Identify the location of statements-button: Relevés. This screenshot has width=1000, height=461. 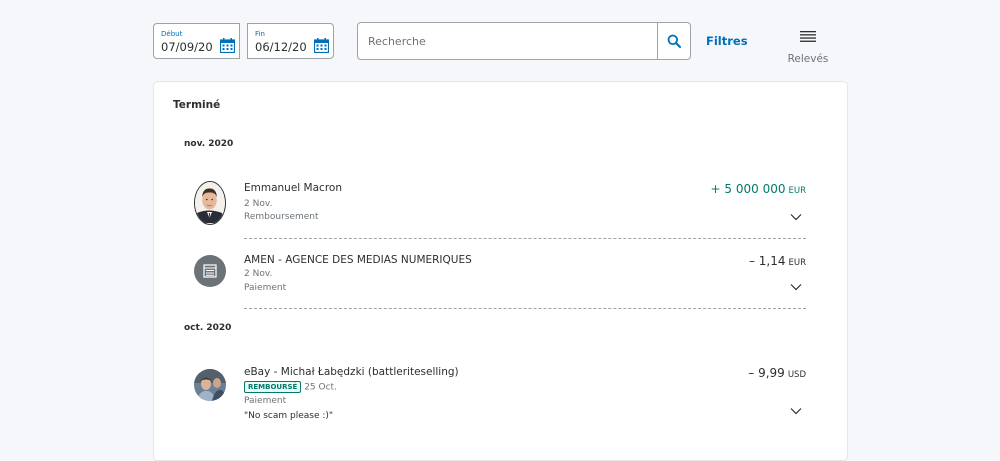
(808, 46).